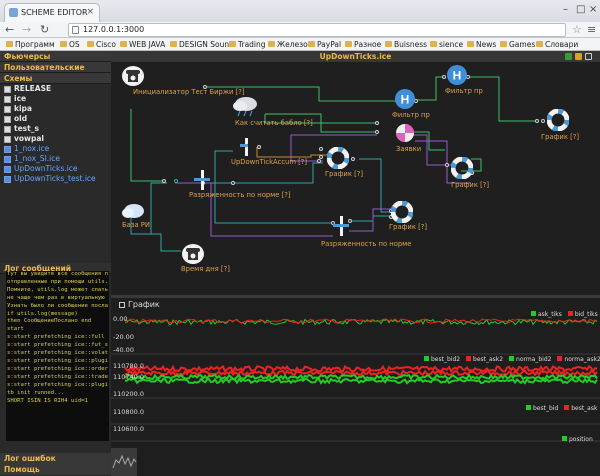  What do you see at coordinates (470, 185) in the screenshot?
I see `node-label-chart-3: График [?]` at bounding box center [470, 185].